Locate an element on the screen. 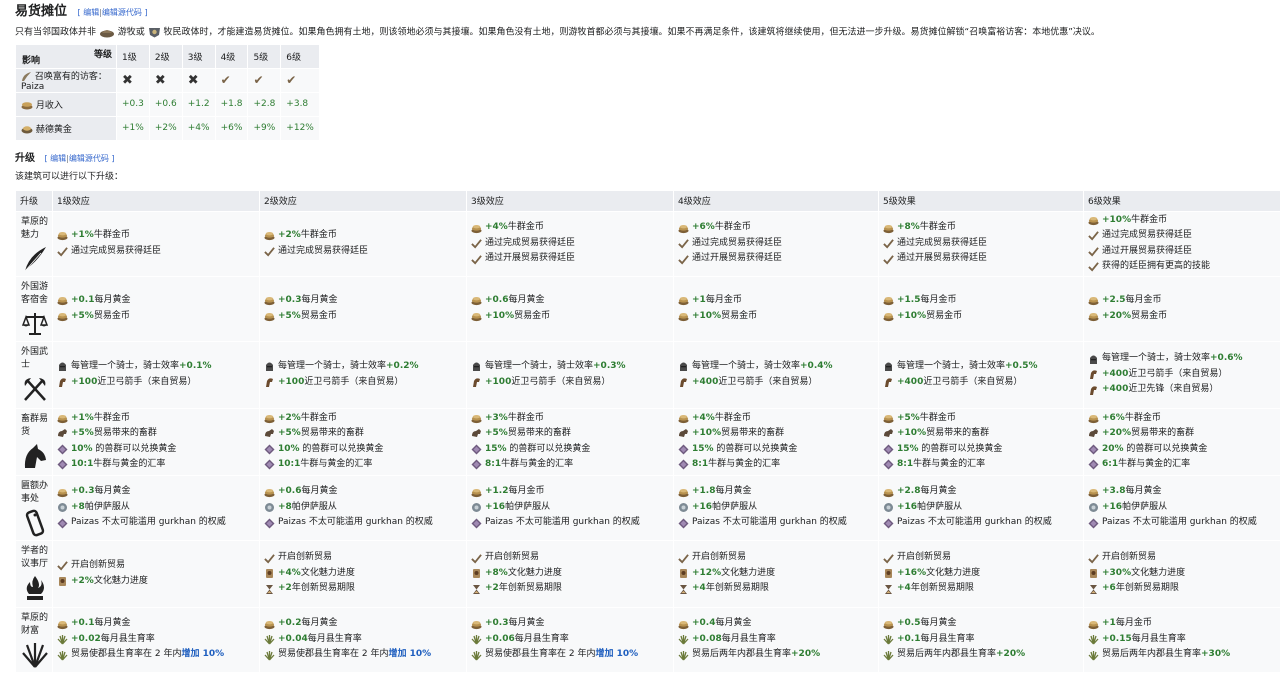  effect-line: +1%牛群金币 is located at coordinates (156, 236).